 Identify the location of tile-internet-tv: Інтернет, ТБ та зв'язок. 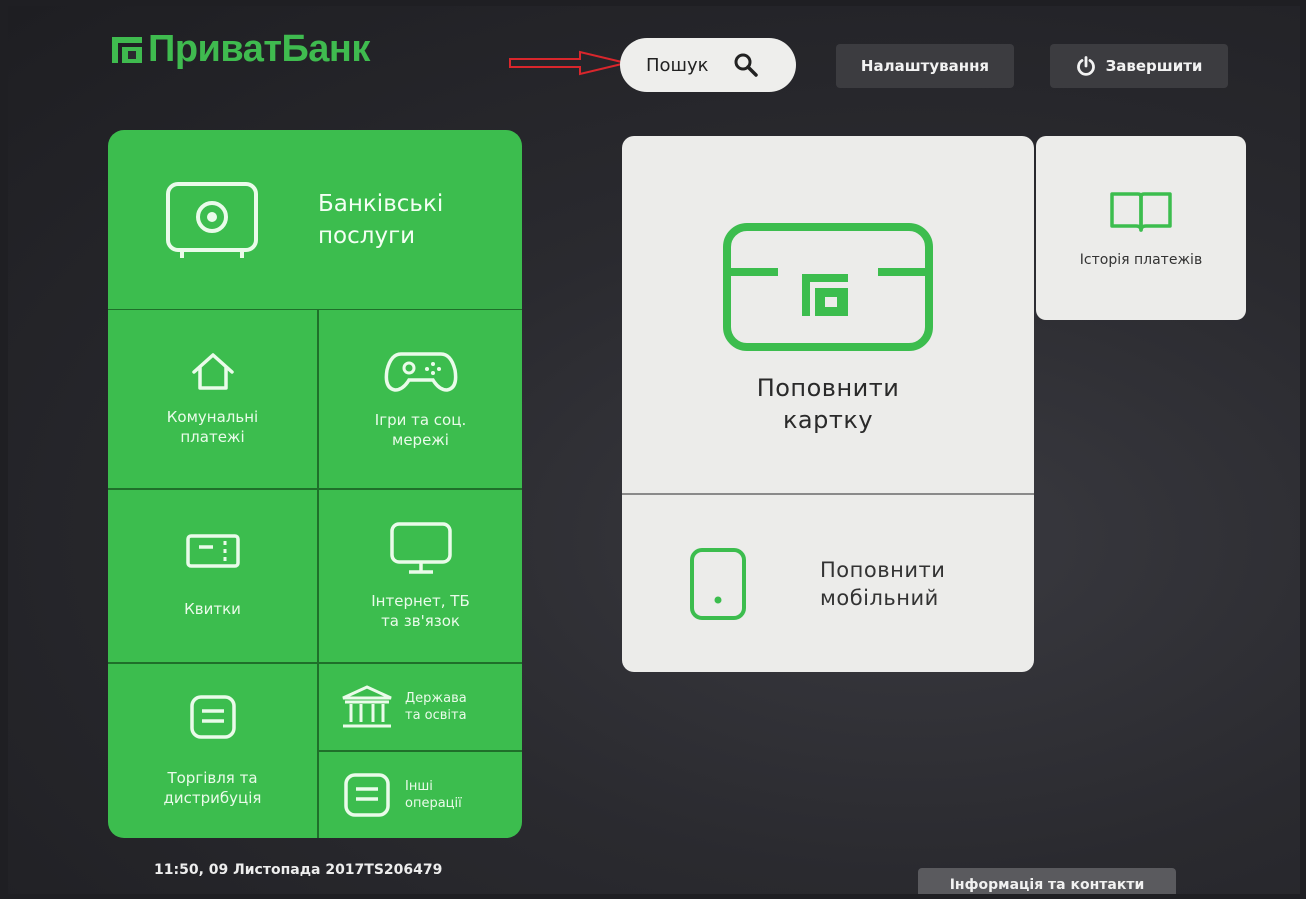
(420, 576).